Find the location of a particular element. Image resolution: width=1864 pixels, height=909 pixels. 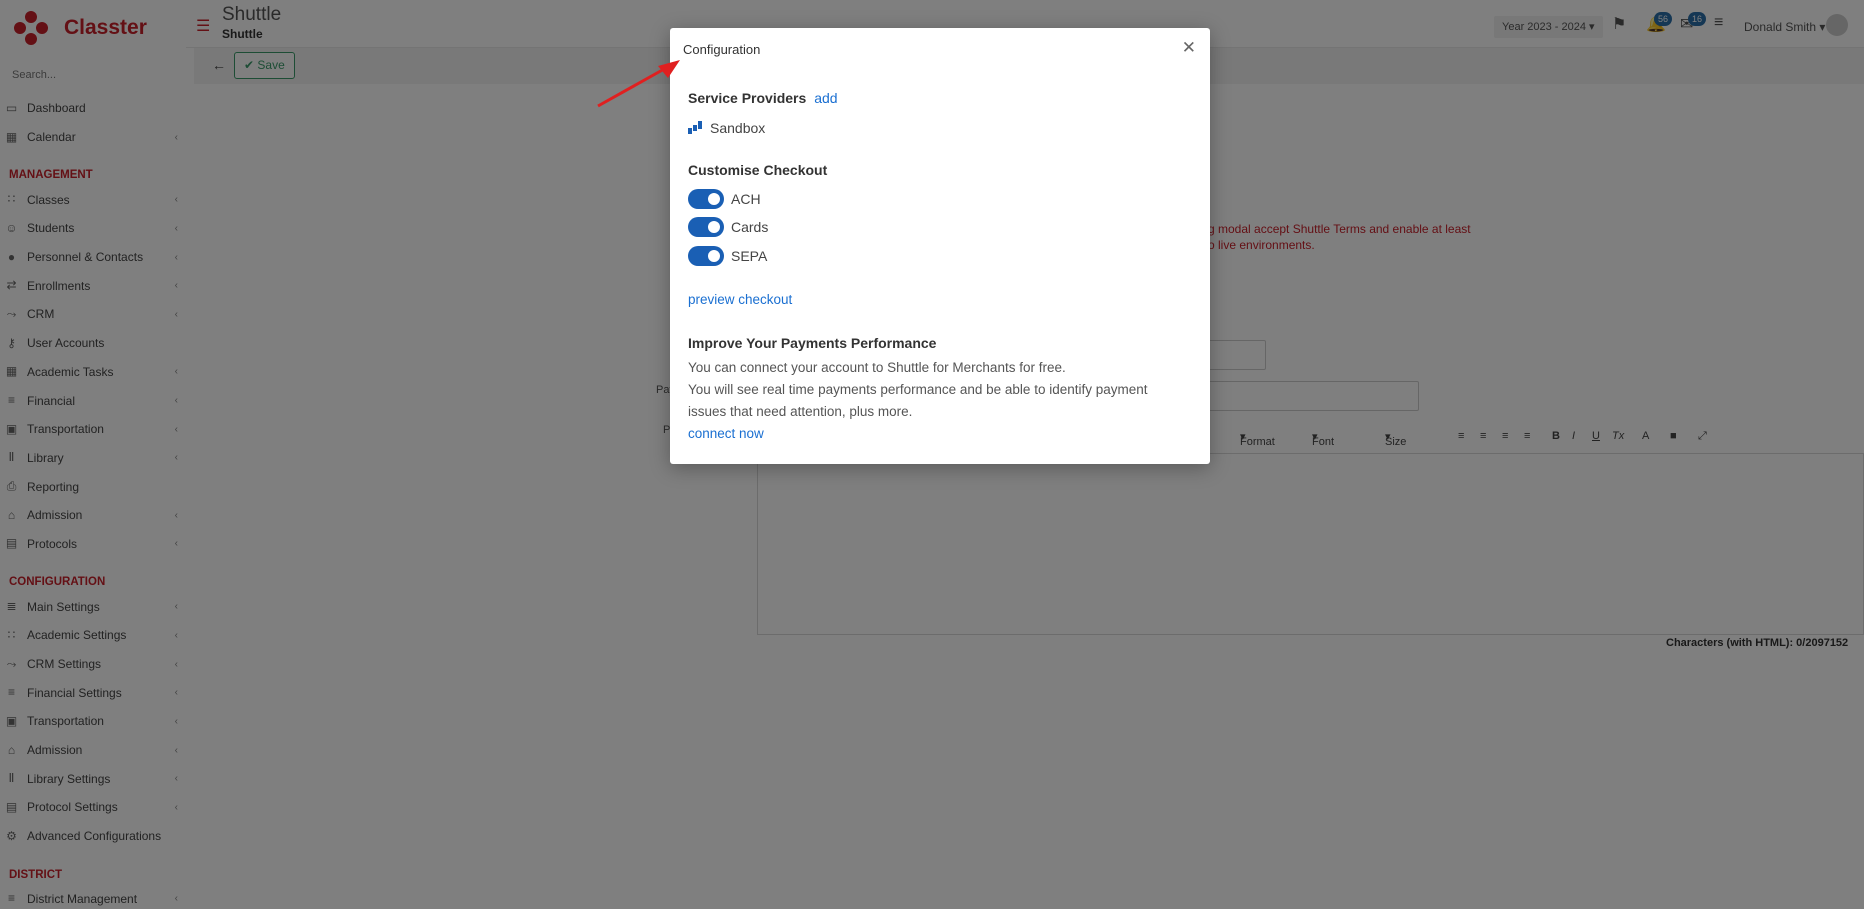

cards-label: Cards is located at coordinates (750, 227).